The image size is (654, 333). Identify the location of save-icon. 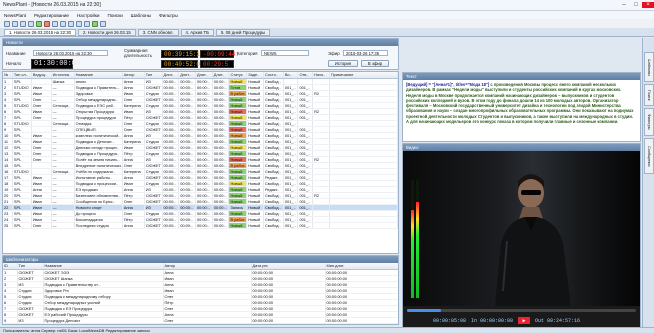
(23, 23).